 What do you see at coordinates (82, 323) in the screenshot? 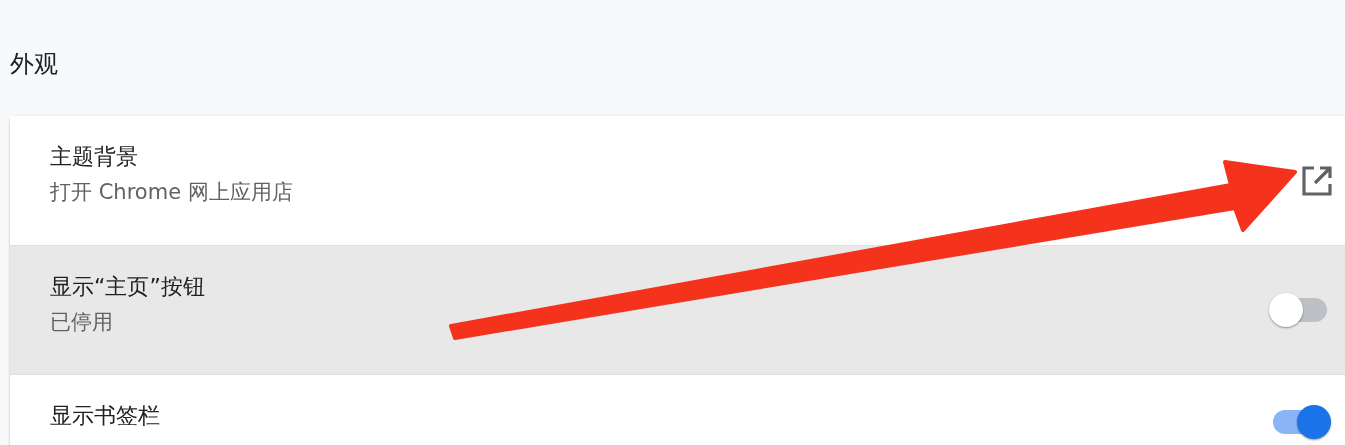
I see `setting-subtitle: 已停用` at bounding box center [82, 323].